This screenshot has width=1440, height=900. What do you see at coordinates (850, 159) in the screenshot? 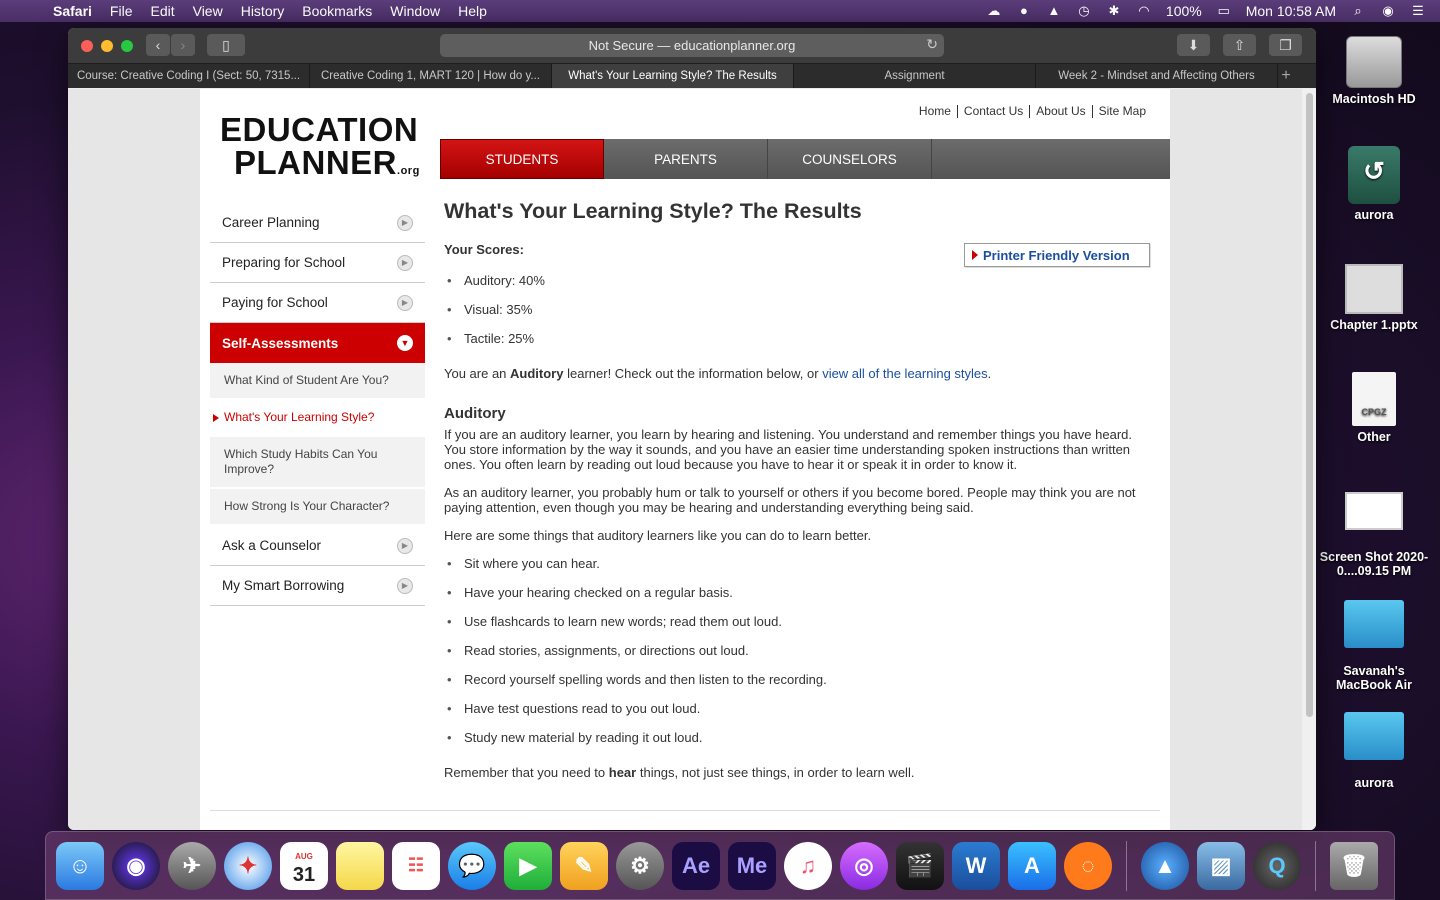
I see `nav-counselors: COUNSELORS` at bounding box center [850, 159].